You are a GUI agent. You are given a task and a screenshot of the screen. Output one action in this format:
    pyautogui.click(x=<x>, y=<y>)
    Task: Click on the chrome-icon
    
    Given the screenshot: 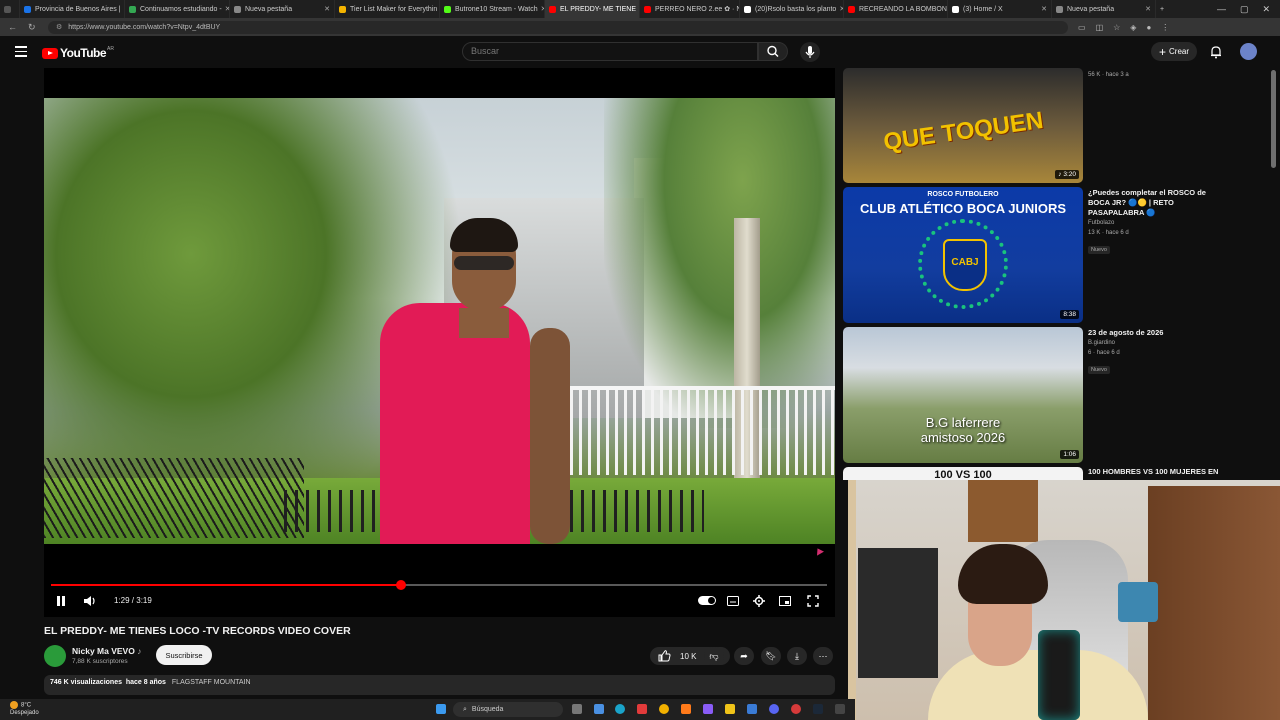 What is the action you would take?
    pyautogui.click(x=664, y=709)
    